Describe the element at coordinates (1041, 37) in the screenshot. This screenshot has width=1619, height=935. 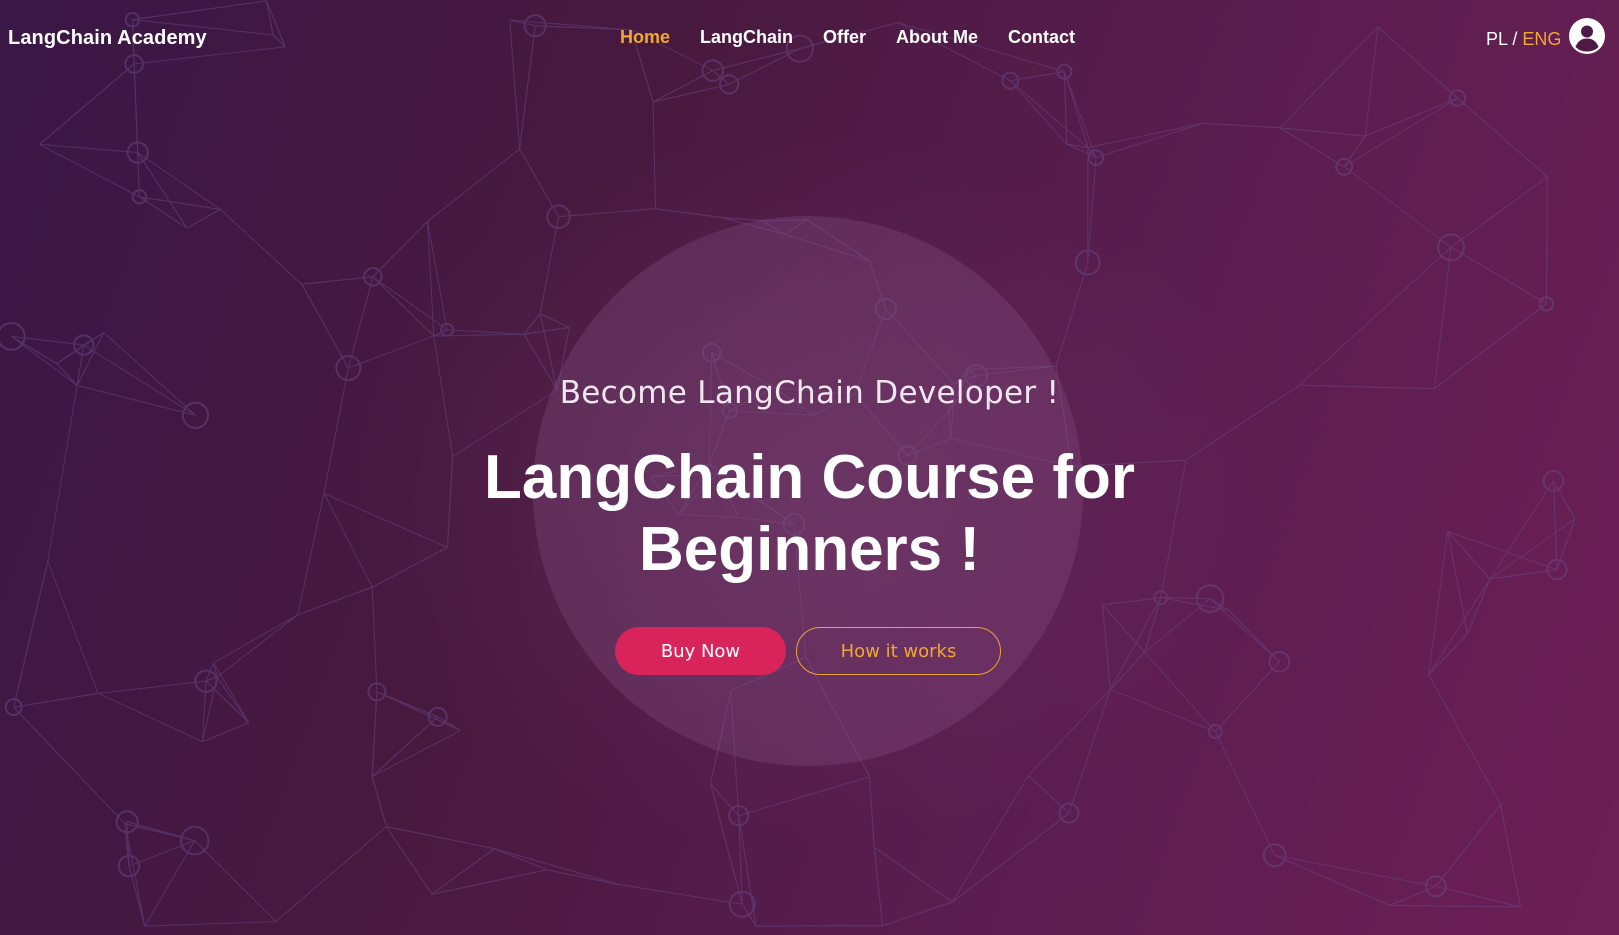
I see `nav-contact: Contact` at that location.